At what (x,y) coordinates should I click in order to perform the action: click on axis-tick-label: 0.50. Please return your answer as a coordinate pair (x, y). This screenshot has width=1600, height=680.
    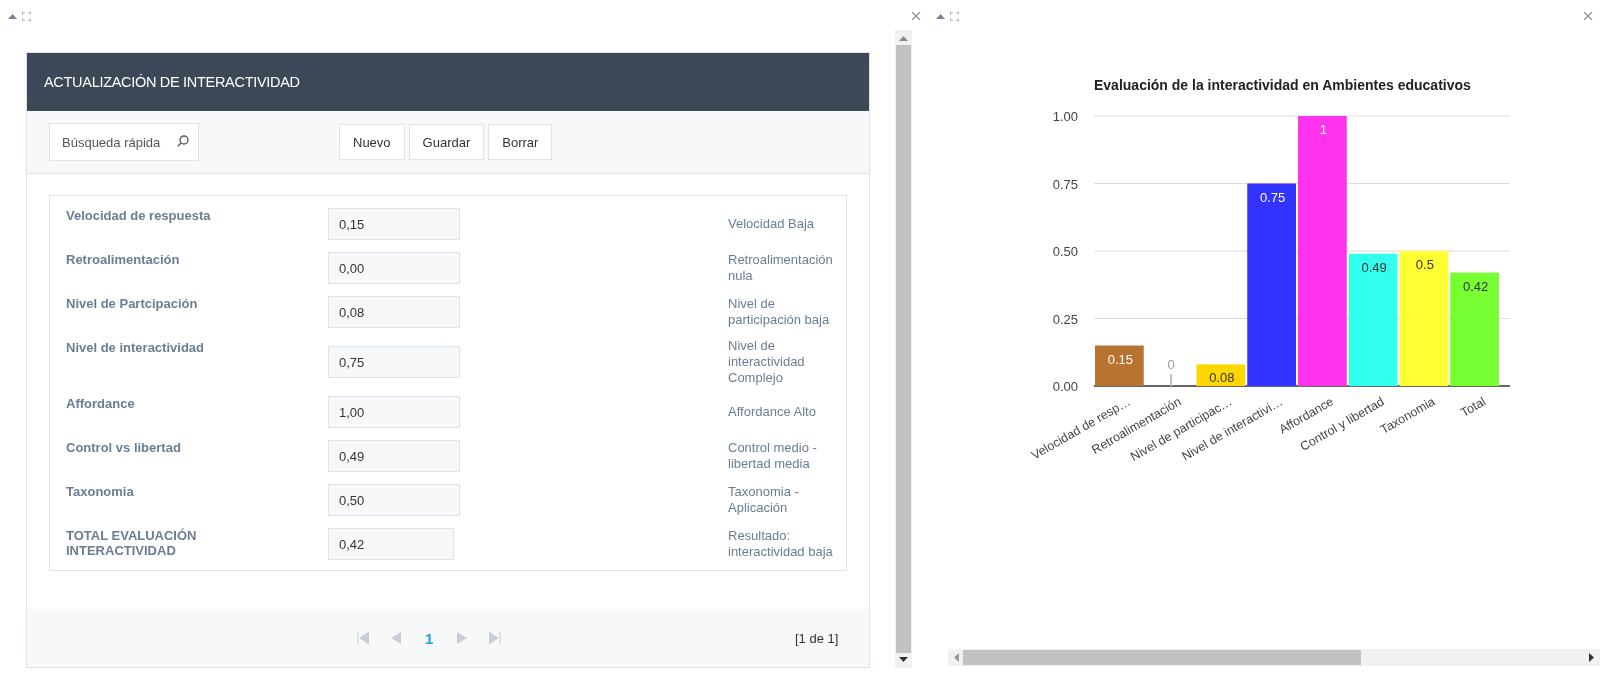
    Looking at the image, I should click on (1065, 251).